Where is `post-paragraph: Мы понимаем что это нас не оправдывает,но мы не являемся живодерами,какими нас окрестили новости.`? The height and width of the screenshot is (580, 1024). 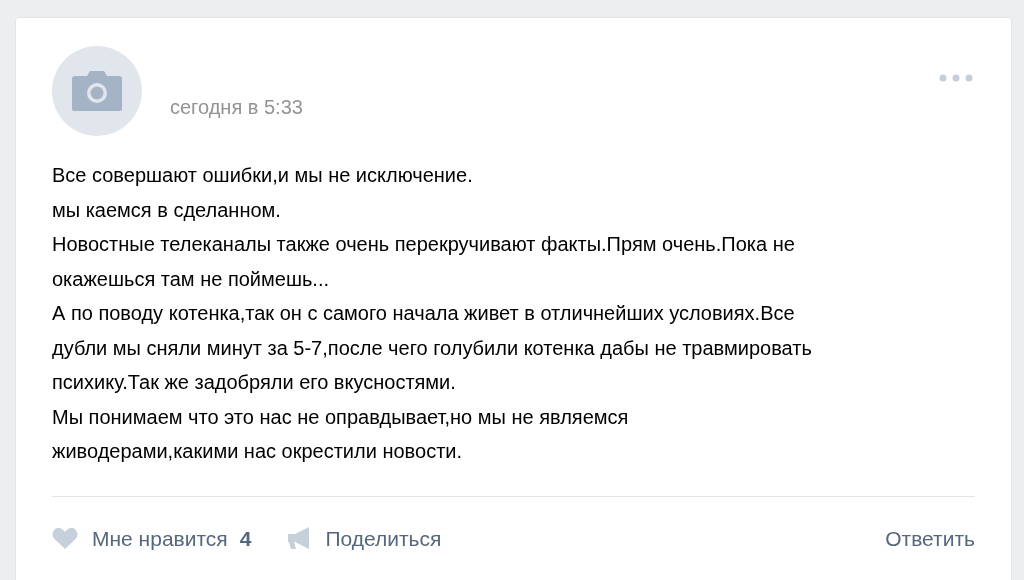 post-paragraph: Мы понимаем что это нас не оправдывает,но мы не являемся живодерами,какими нас окрестили новости. is located at coordinates (340, 434).